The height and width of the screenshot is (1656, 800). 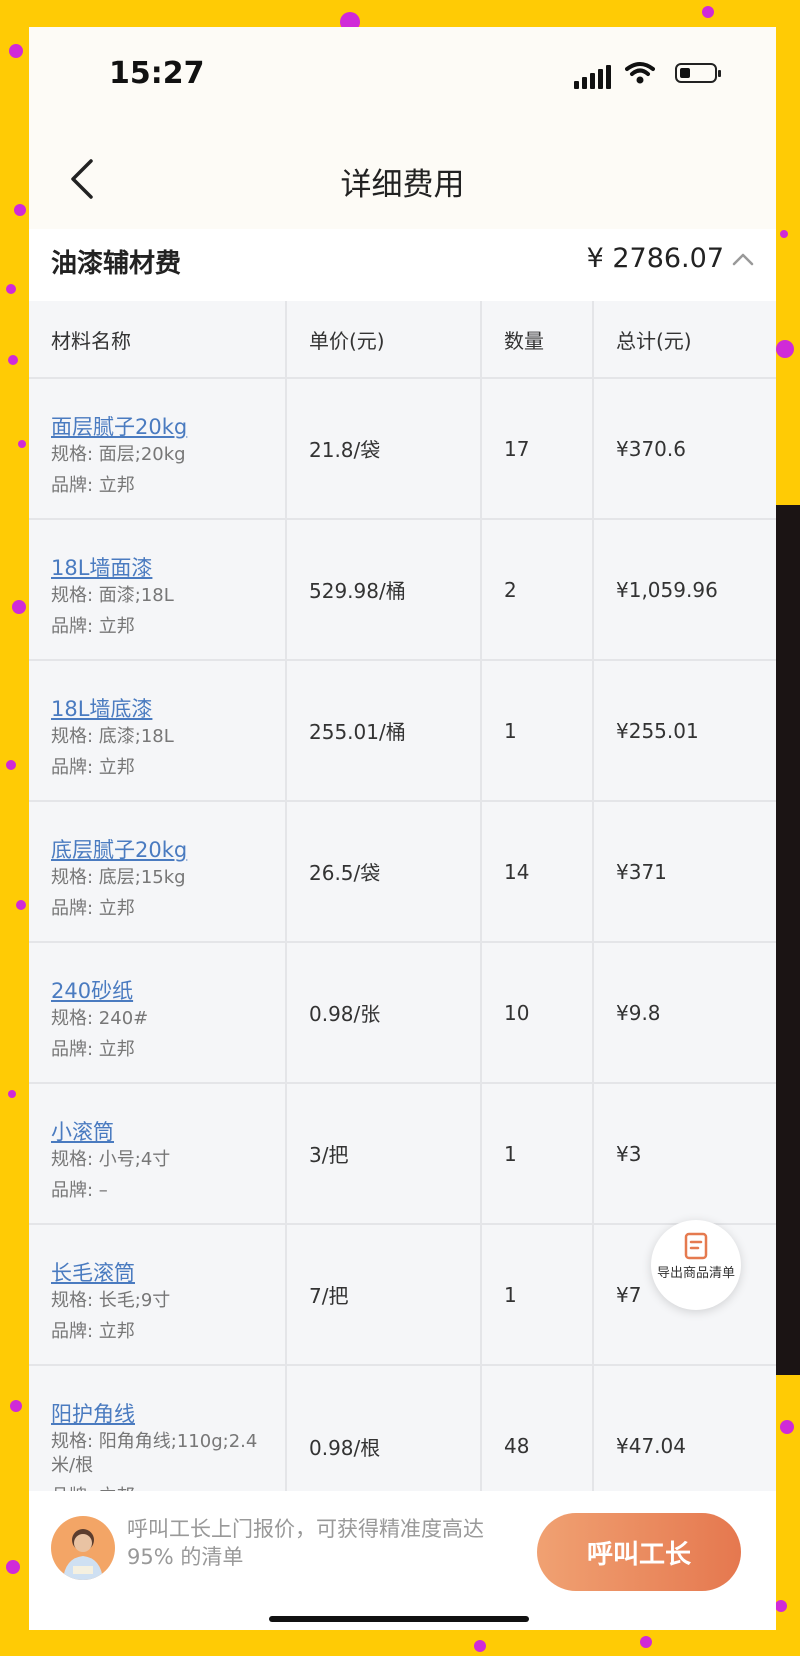 What do you see at coordinates (641, 871) in the screenshot?
I see `line-total: ¥371` at bounding box center [641, 871].